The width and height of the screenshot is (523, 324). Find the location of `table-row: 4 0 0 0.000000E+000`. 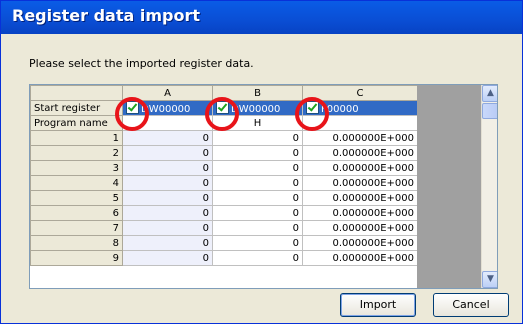

table-row: 4 0 0 0.000000E+000 is located at coordinates (224, 183).